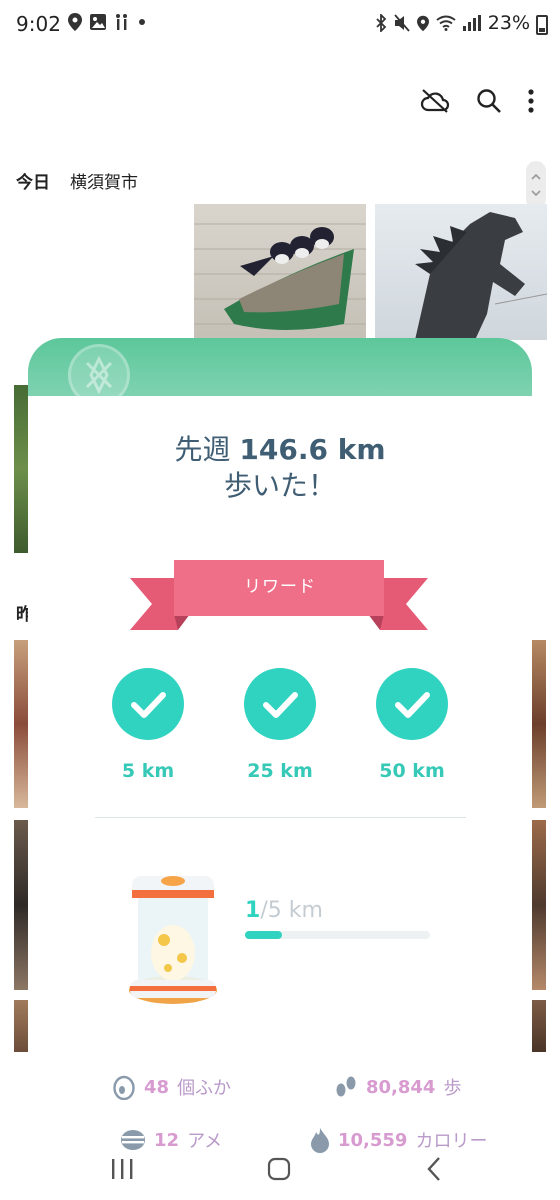 The width and height of the screenshot is (560, 1200). What do you see at coordinates (435, 101) in the screenshot?
I see `cloud-off-icon` at bounding box center [435, 101].